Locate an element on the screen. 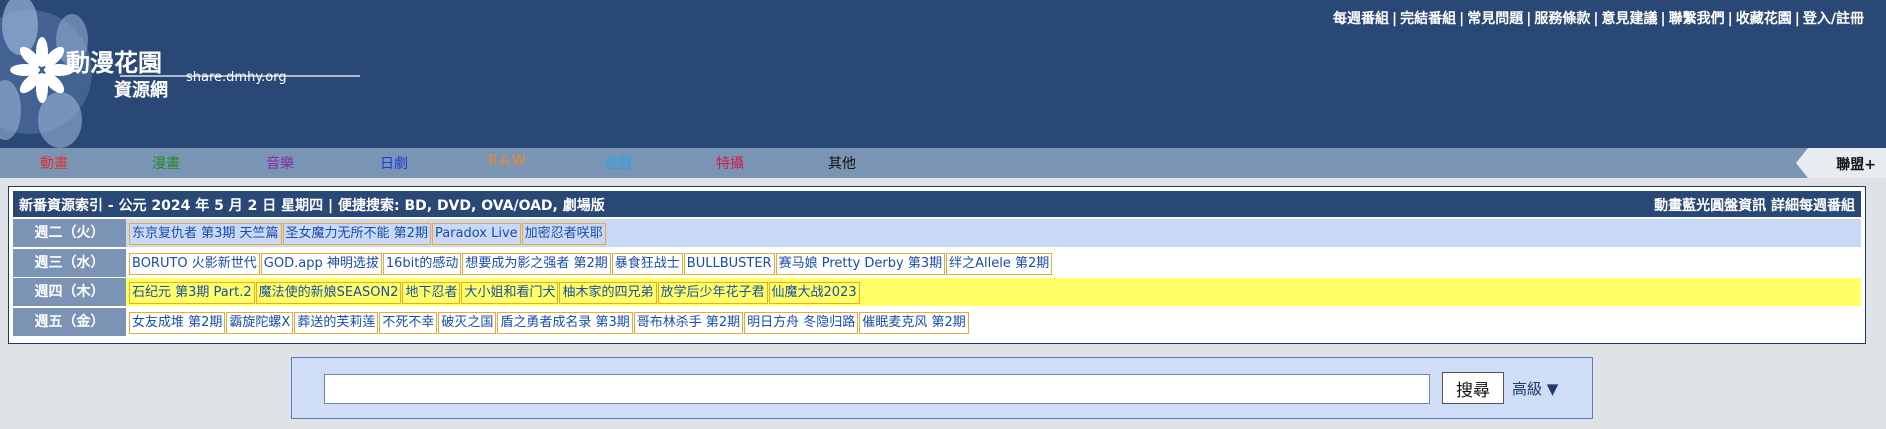  search-panel: 搜尋 高級 ▼ is located at coordinates (942, 388).